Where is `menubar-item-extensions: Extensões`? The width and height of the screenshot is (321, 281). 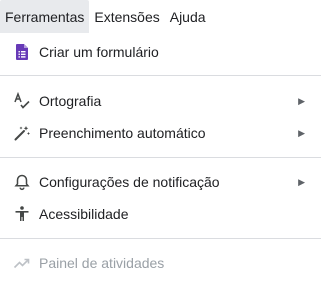
menubar-item-extensions: Extensões is located at coordinates (126, 16).